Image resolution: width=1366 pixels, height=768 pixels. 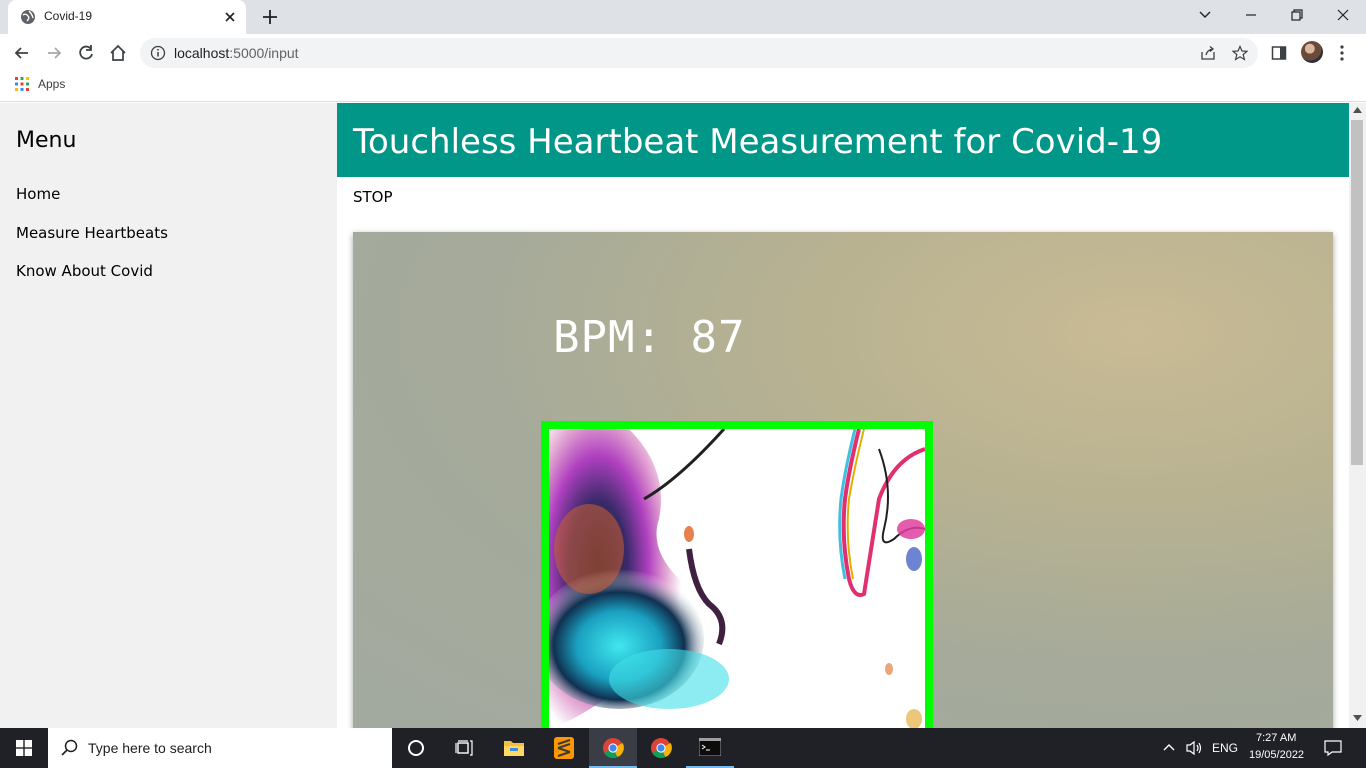 I want to click on restore-button, so click(x=1297, y=15).